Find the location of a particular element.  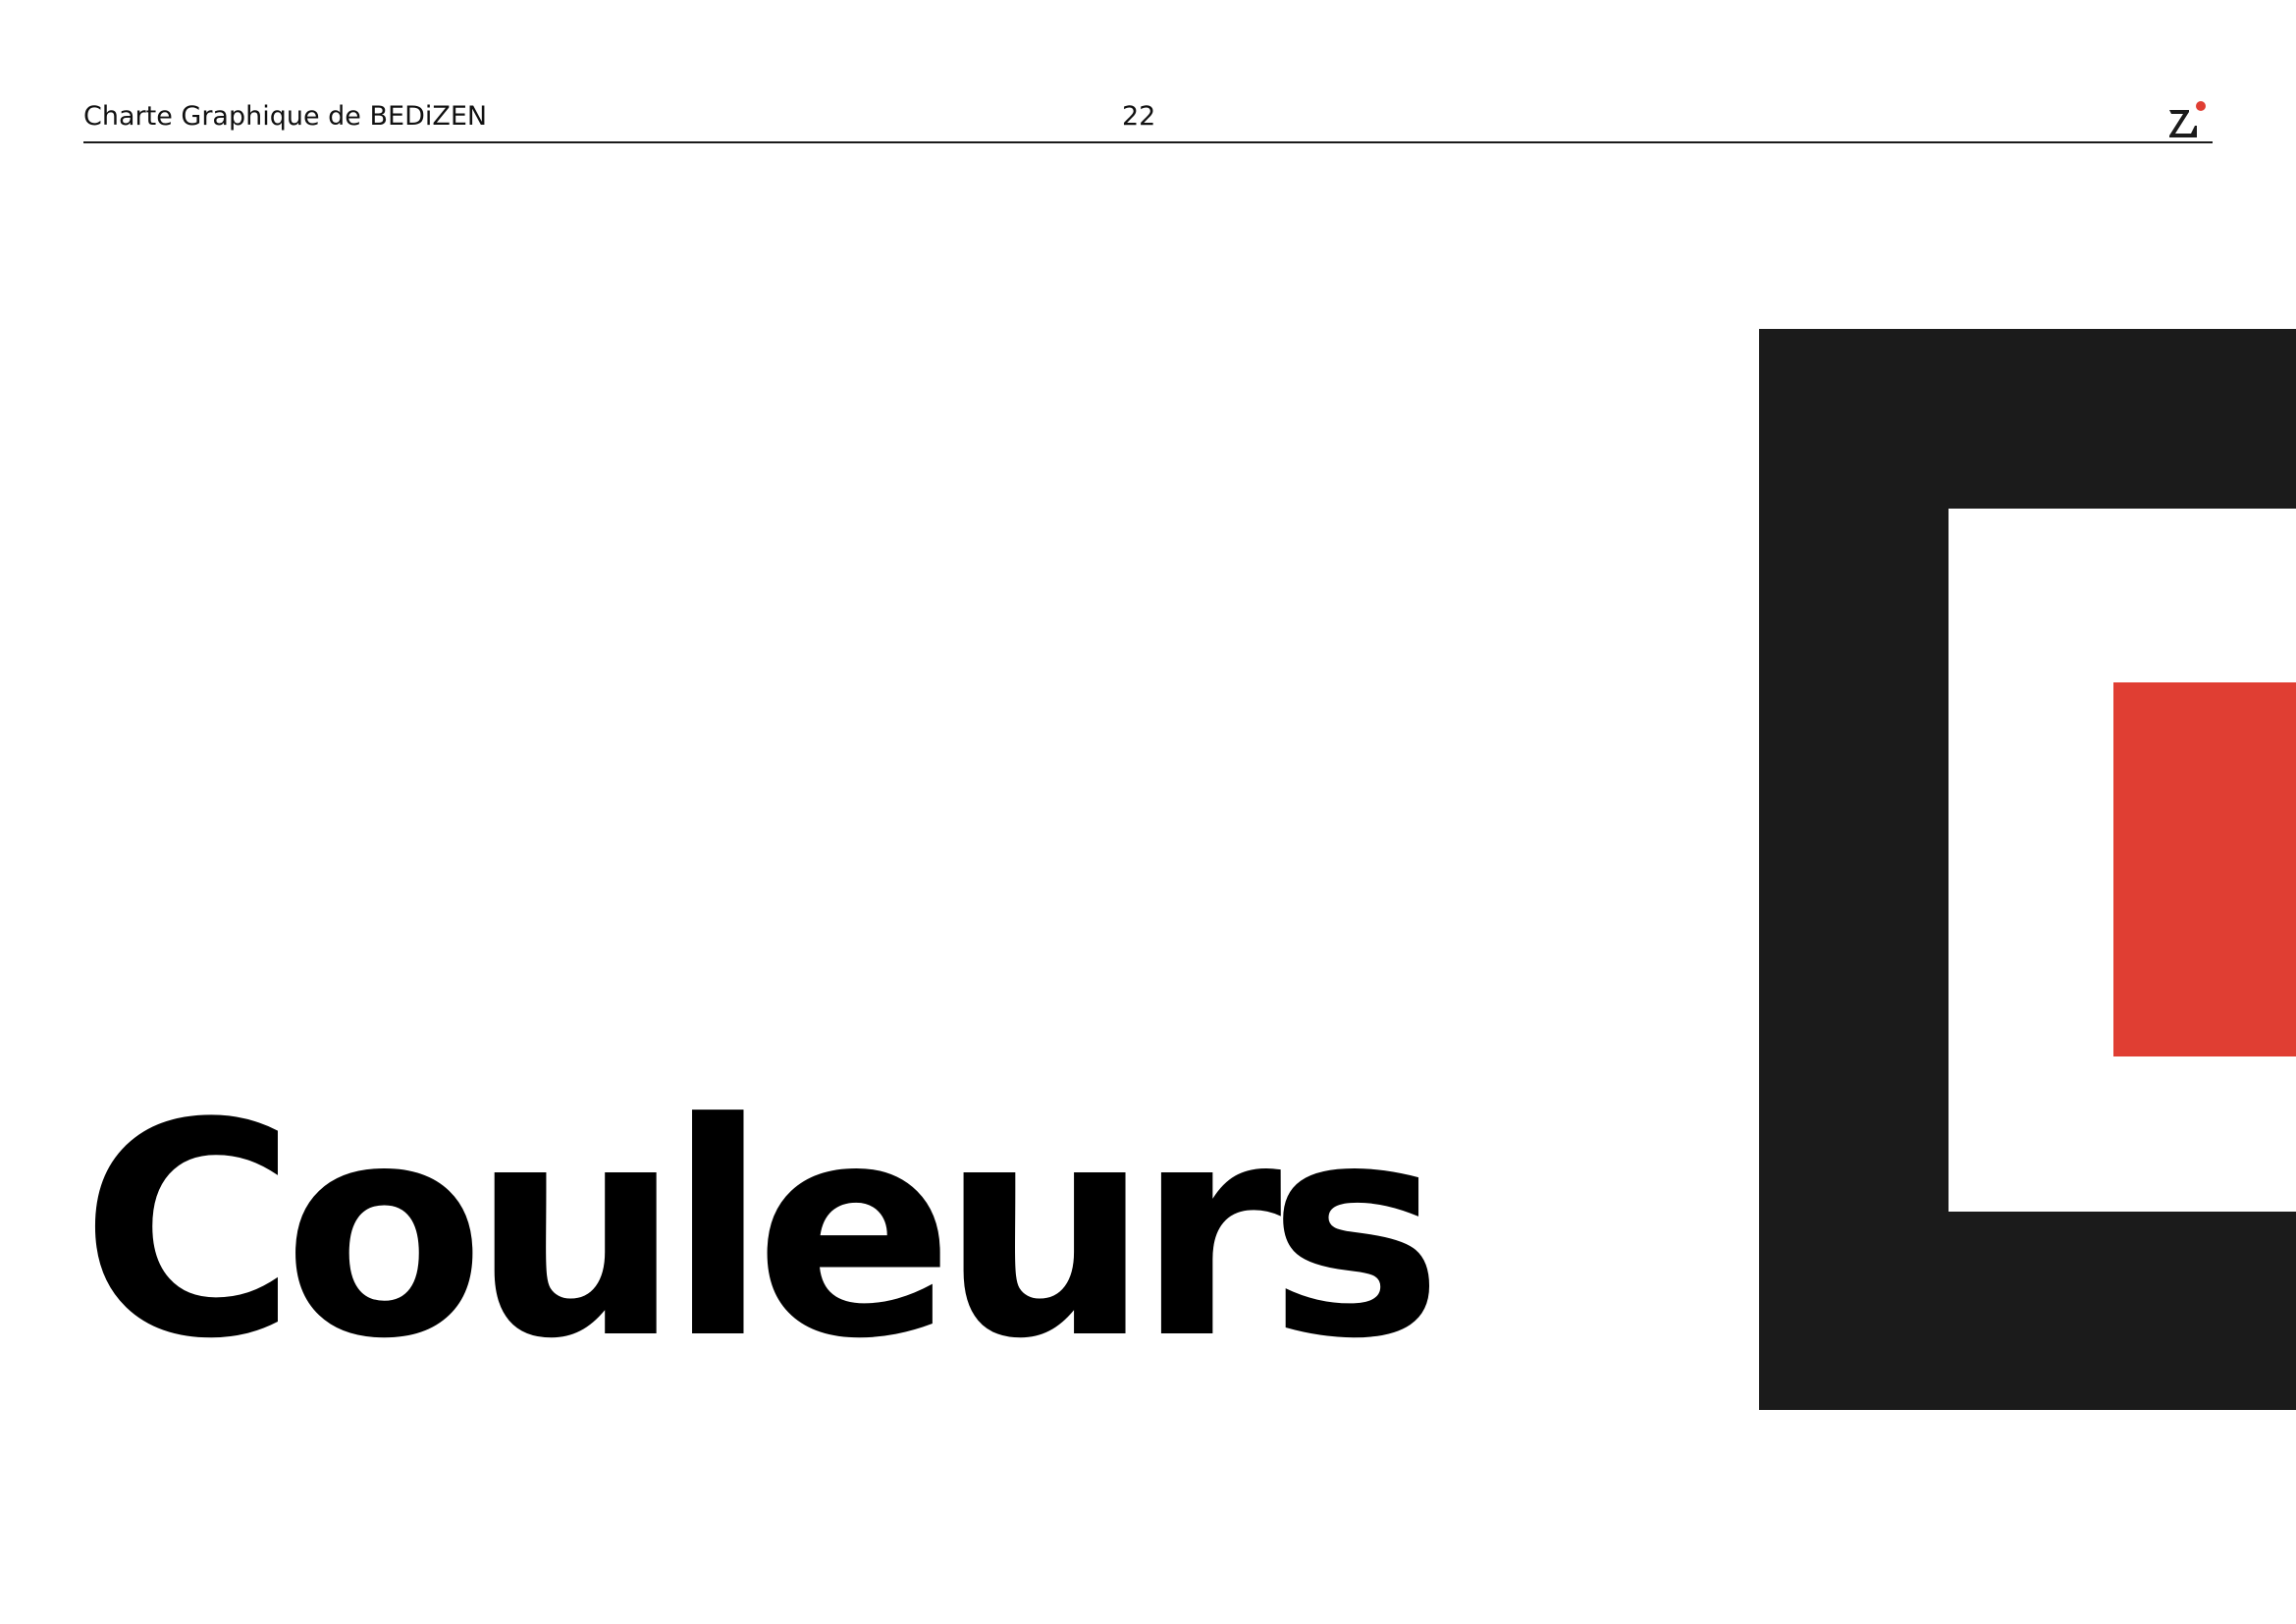

page-number: 22 is located at coordinates (1139, 116).